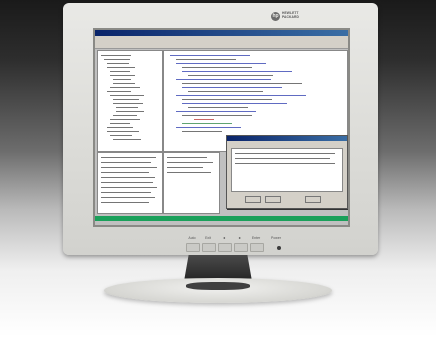 This screenshot has width=436, height=337. I want to click on brand-line2: PACKARD, so click(290, 17).